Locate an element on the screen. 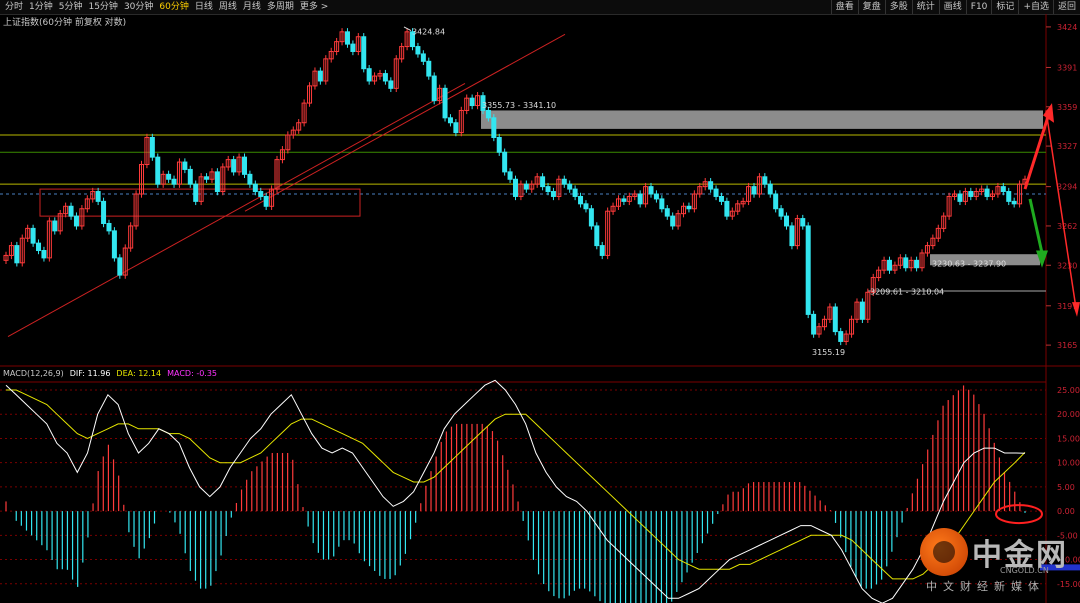 The image size is (1080, 603). cngold-logo: 中金网 CNGOLD.CN 中文财经新媒体 is located at coordinates (995, 561).